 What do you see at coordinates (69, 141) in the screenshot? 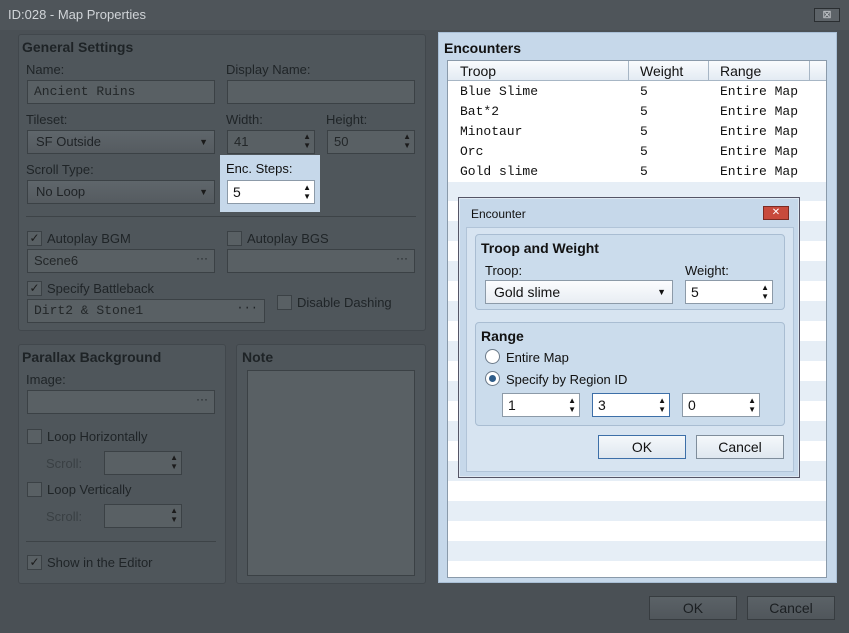
I see `tileset-value: SF Outside` at bounding box center [69, 141].